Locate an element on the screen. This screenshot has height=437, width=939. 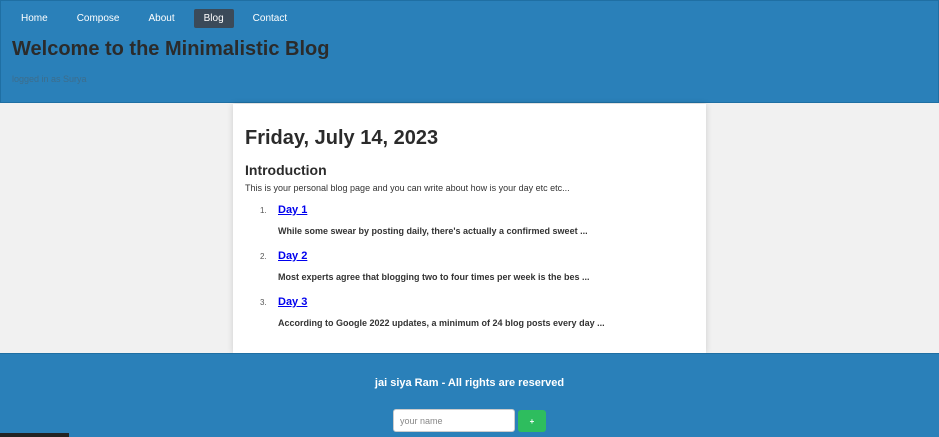
list-number: 2. is located at coordinates (263, 256).